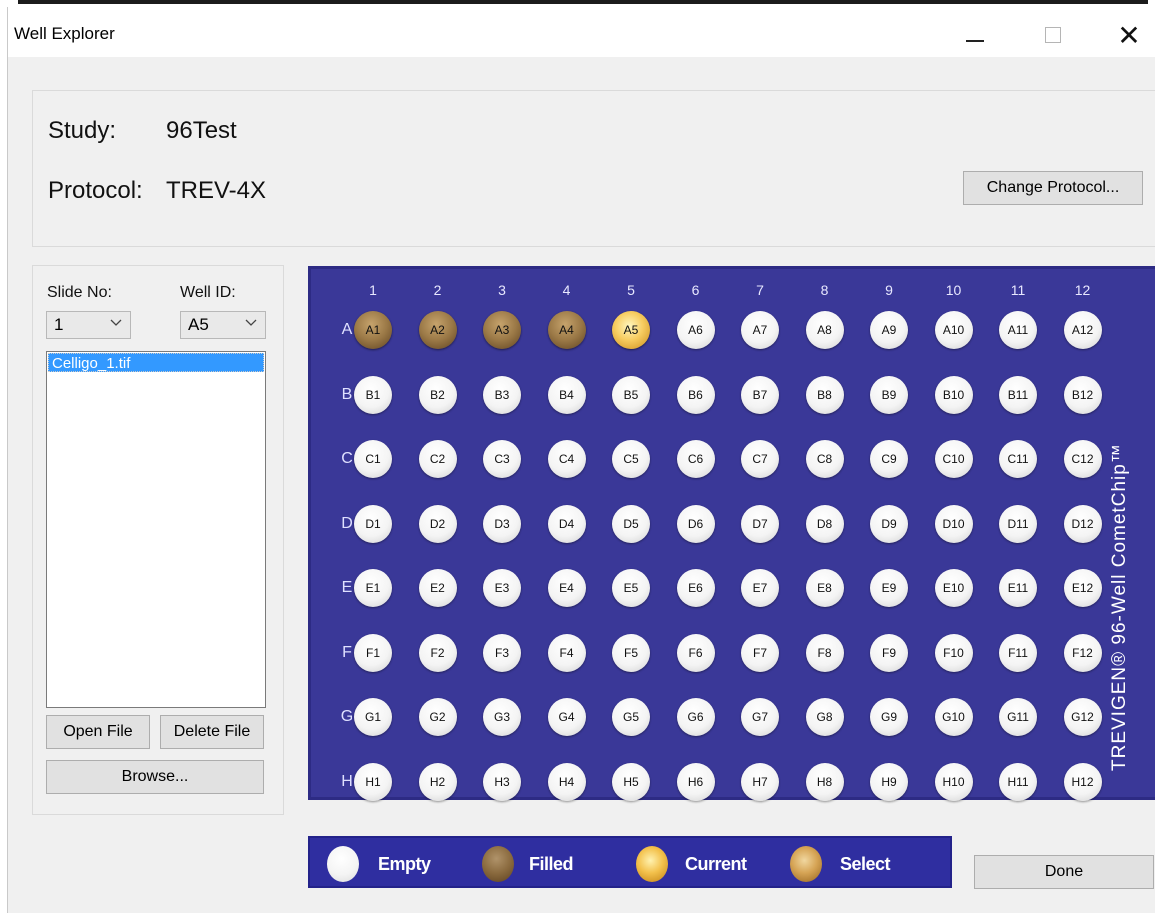 This screenshot has width=1155, height=913. What do you see at coordinates (502, 717) in the screenshot?
I see `well-g3: G3` at bounding box center [502, 717].